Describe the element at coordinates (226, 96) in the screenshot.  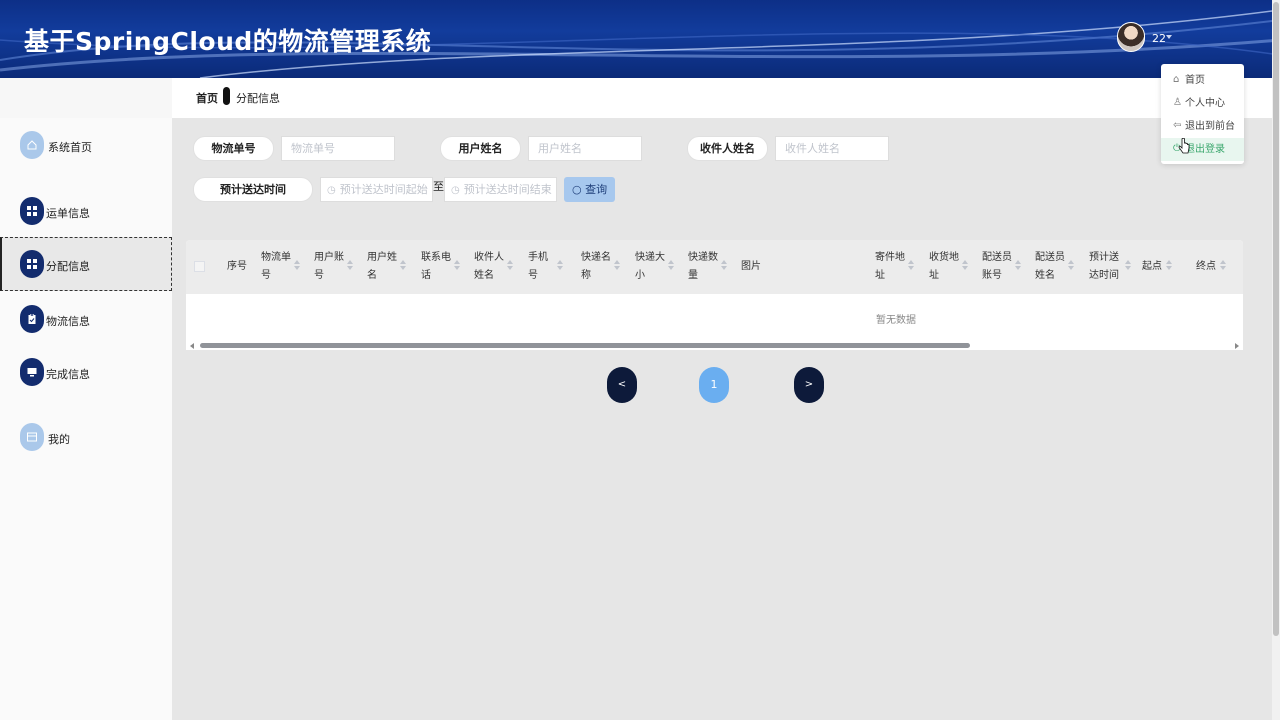
I see `breadcrumb-separator` at that location.